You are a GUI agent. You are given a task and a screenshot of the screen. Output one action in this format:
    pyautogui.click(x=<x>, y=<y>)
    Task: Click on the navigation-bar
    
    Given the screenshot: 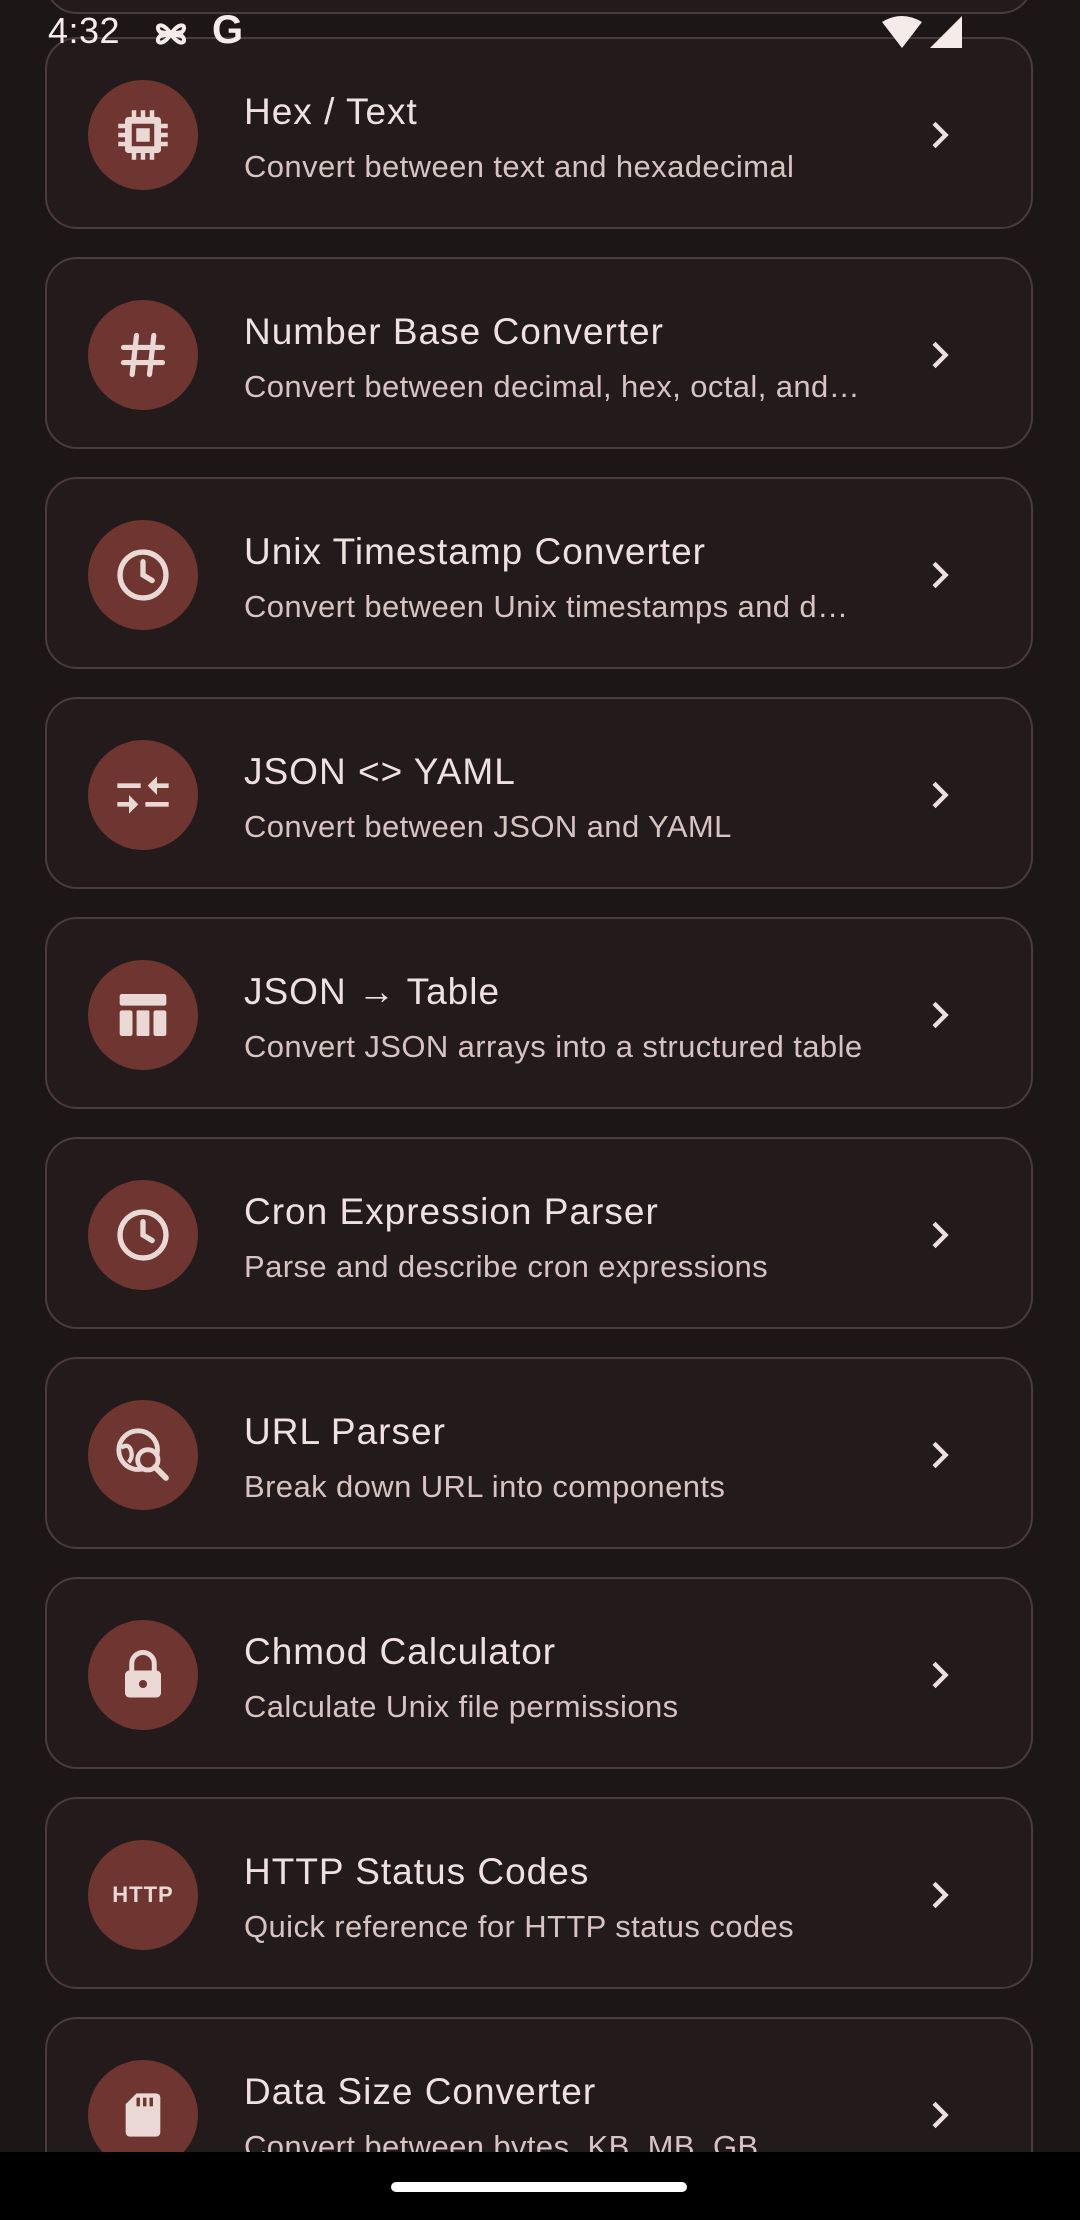 What is the action you would take?
    pyautogui.click(x=540, y=2186)
    